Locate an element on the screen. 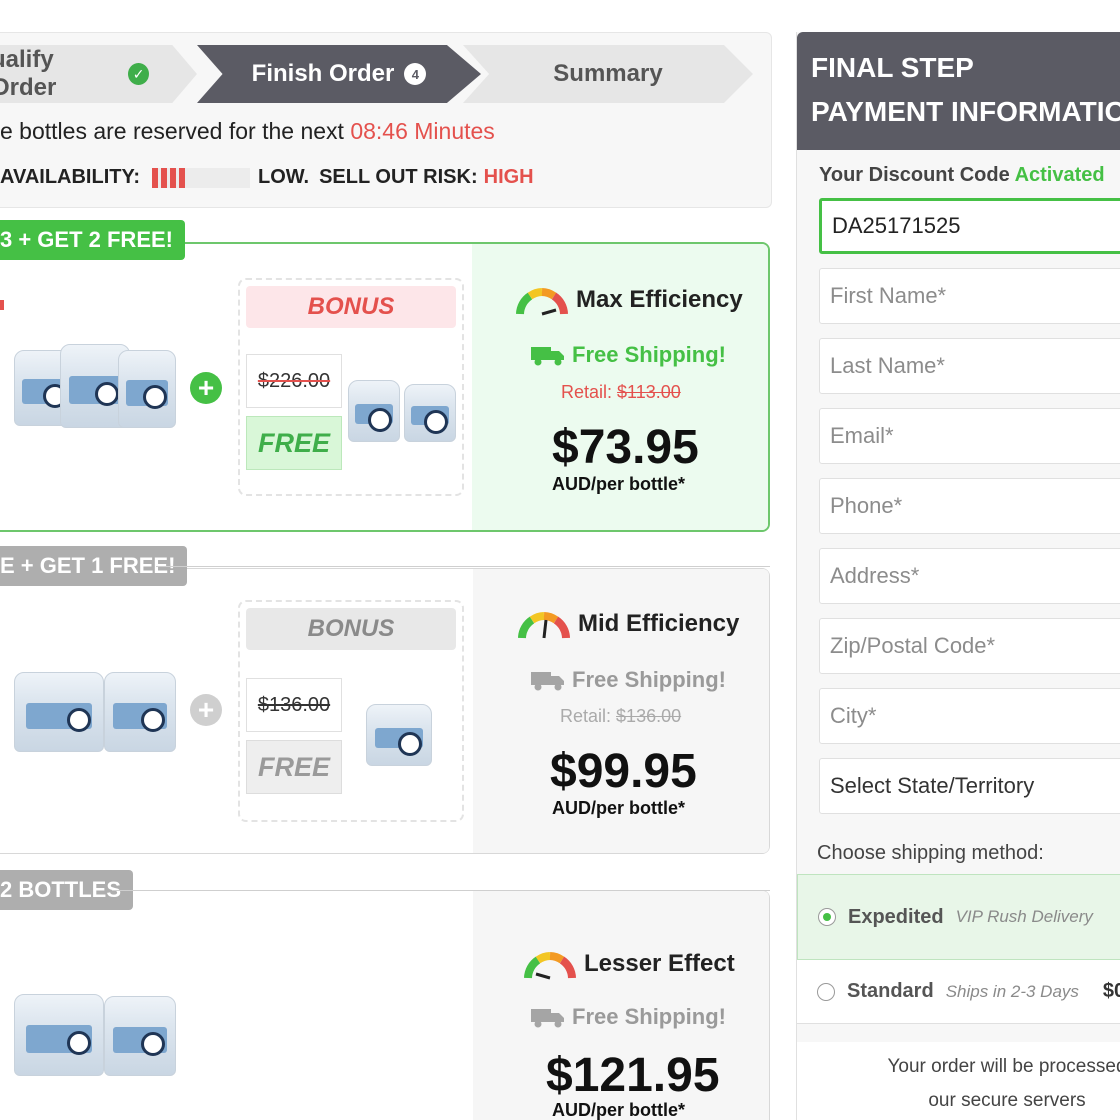 The width and height of the screenshot is (1120, 1120). shipping-option-expedited: Expedited VIP Rush Delivery is located at coordinates (958, 917).